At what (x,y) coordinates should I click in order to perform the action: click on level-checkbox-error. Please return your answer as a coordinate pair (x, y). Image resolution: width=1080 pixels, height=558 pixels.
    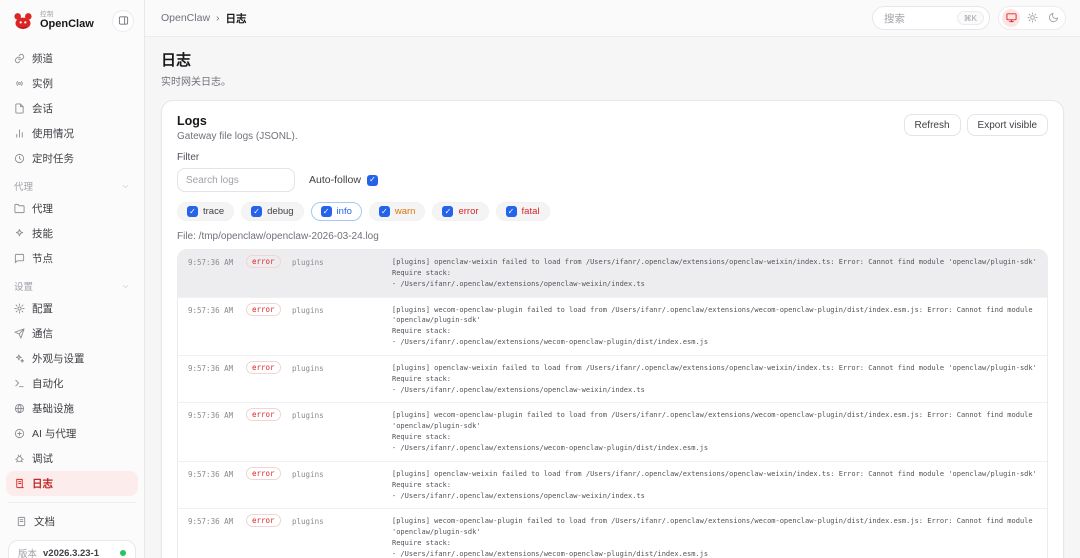
    Looking at the image, I should click on (448, 211).